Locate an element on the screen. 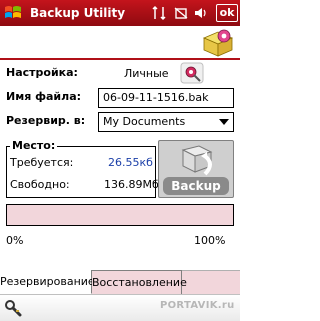  free-label: Свободно: is located at coordinates (40, 184).